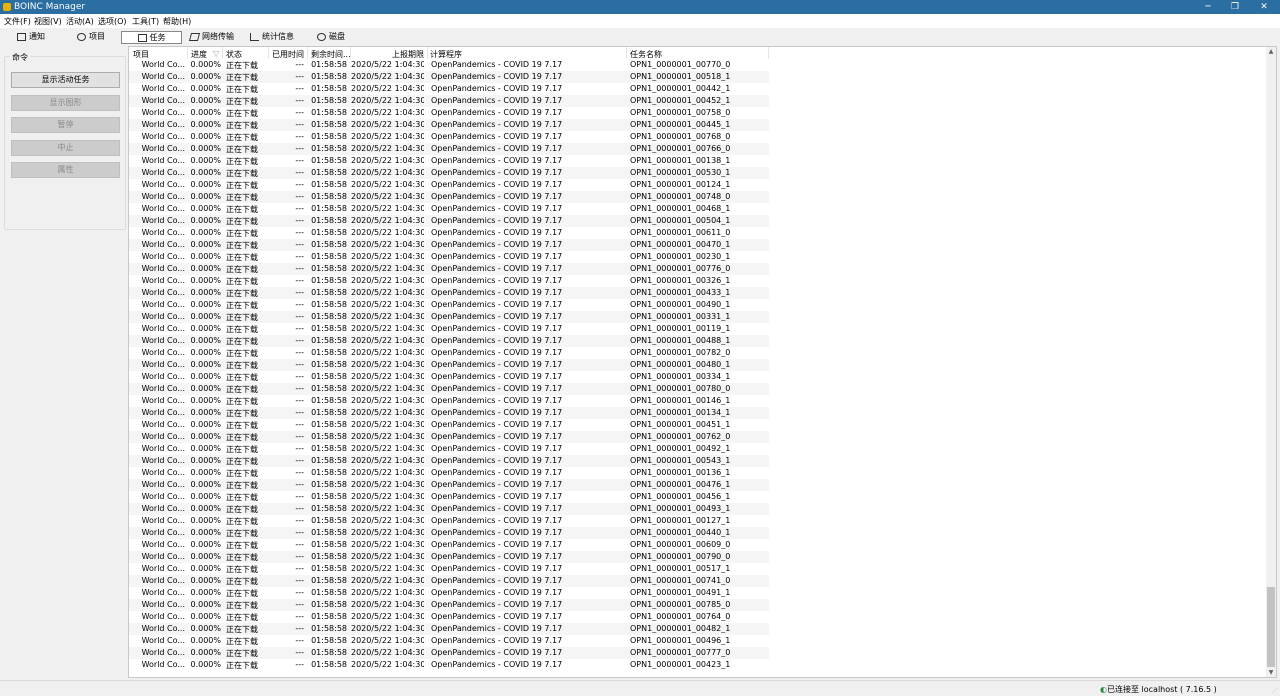  Describe the element at coordinates (1208, 7) in the screenshot. I see `minimize-button: ─` at that location.